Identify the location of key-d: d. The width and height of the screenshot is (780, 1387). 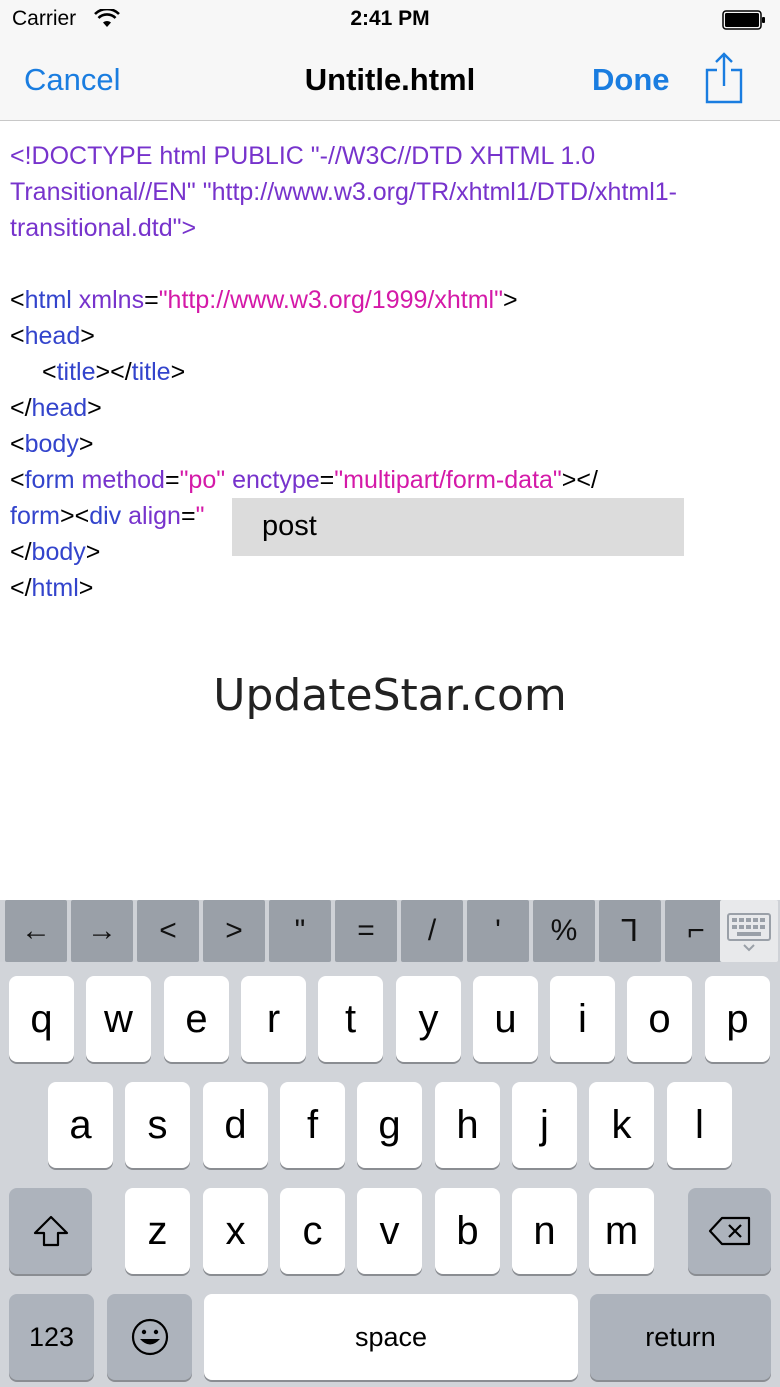
(235, 1125).